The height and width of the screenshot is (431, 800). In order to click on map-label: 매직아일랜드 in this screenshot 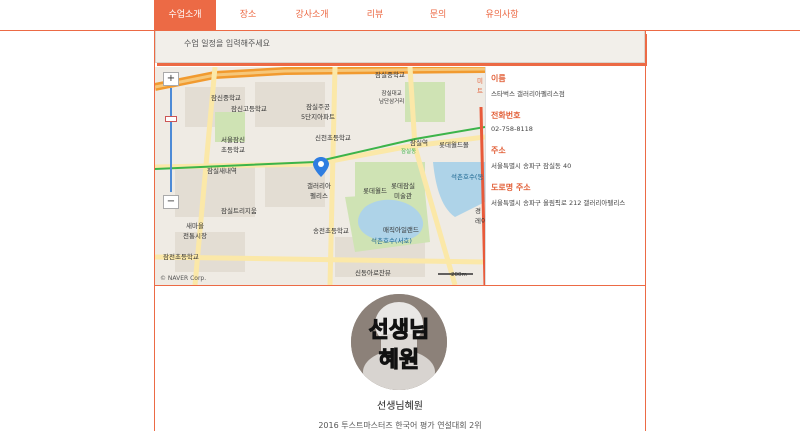, I will do `click(401, 230)`.